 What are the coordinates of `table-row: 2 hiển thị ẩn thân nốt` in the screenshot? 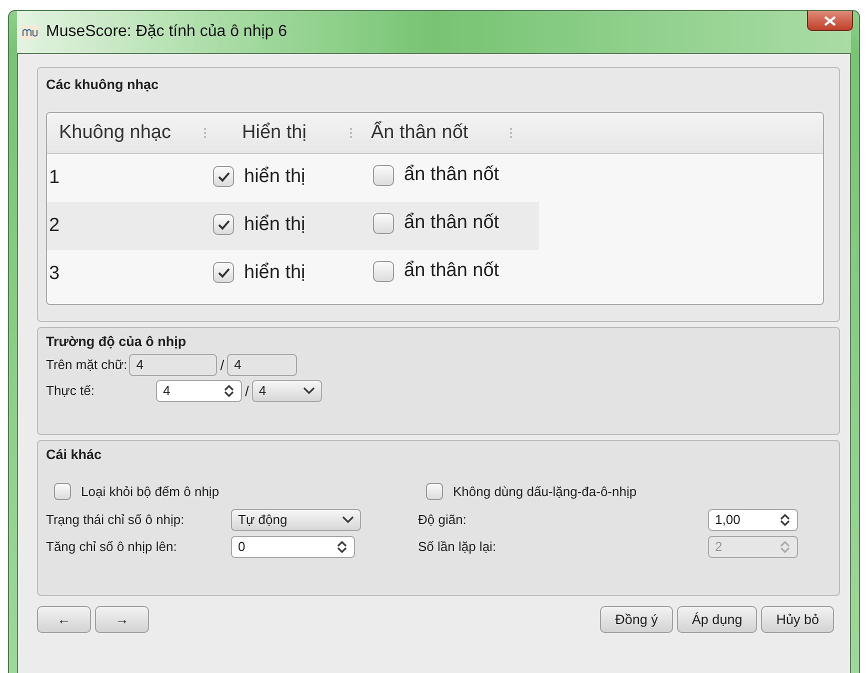 It's located at (293, 226).